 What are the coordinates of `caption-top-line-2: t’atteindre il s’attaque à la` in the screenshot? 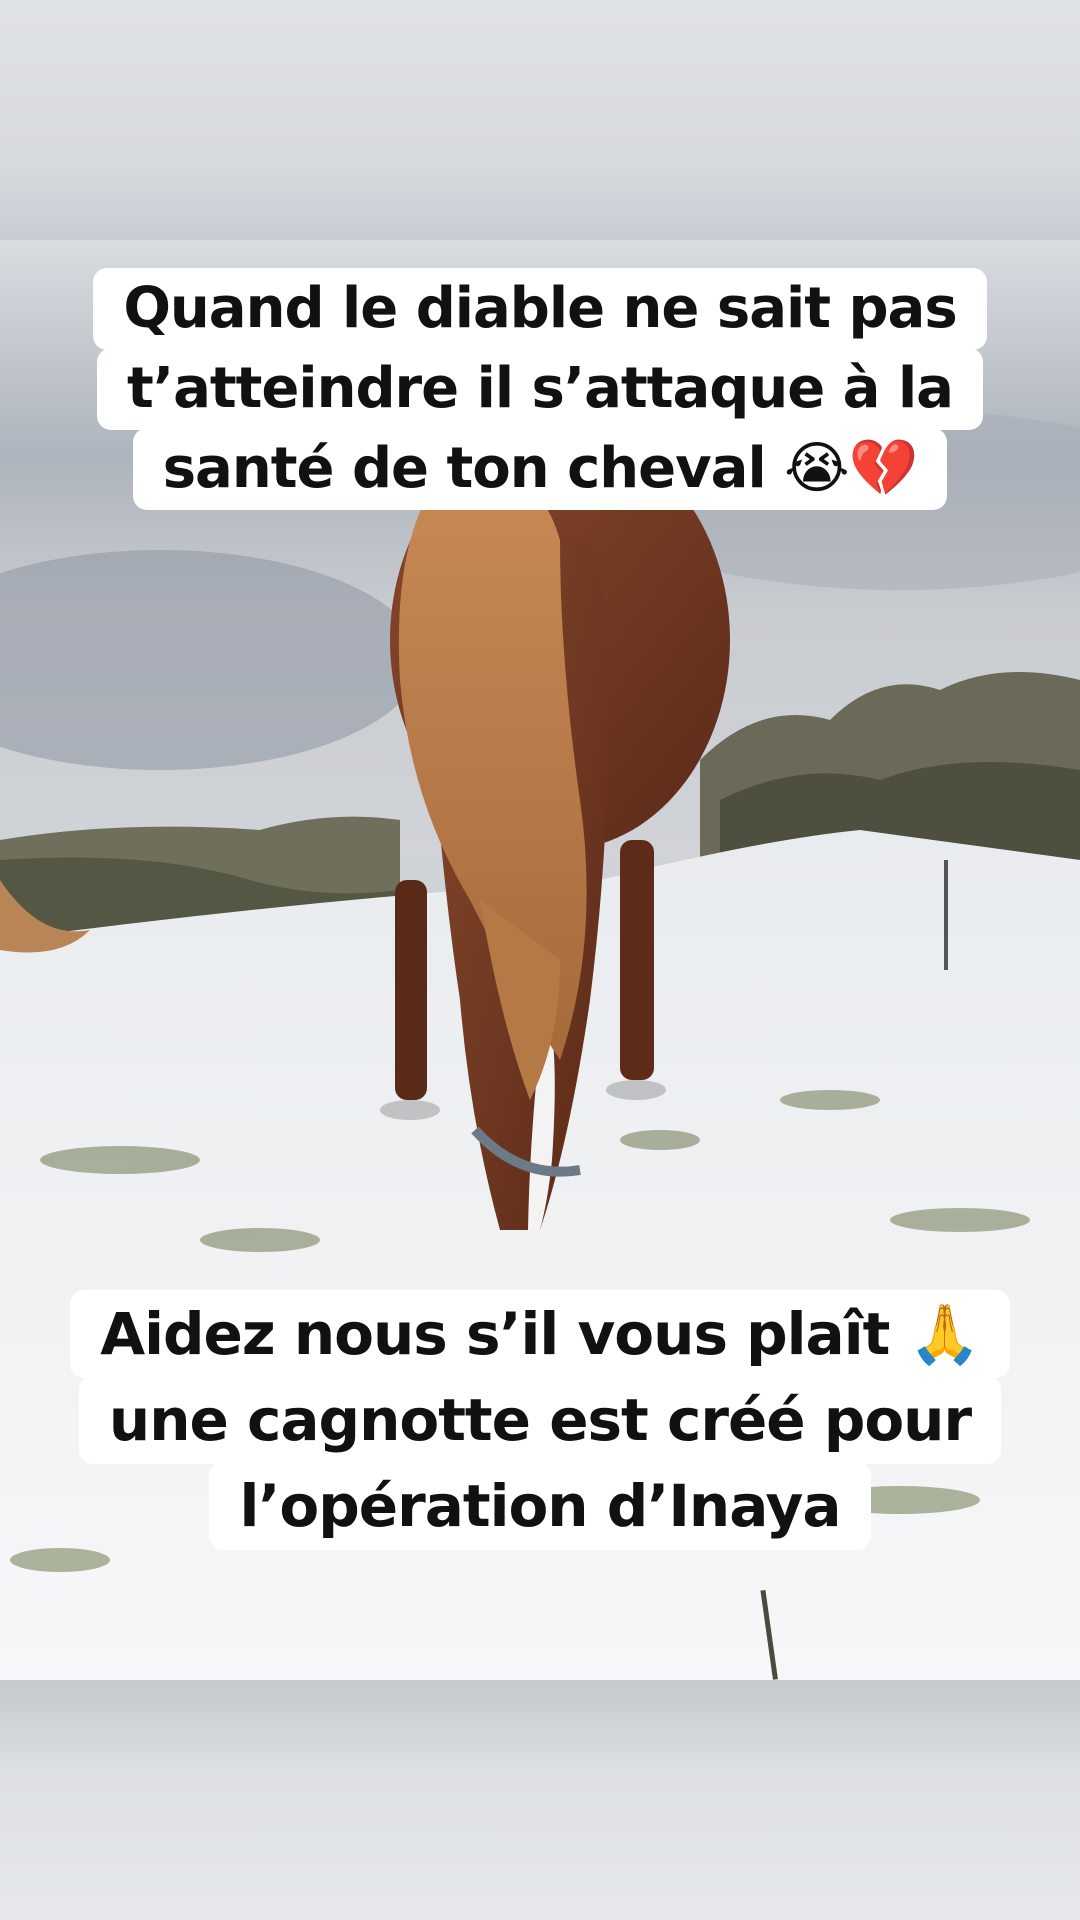 It's located at (540, 389).